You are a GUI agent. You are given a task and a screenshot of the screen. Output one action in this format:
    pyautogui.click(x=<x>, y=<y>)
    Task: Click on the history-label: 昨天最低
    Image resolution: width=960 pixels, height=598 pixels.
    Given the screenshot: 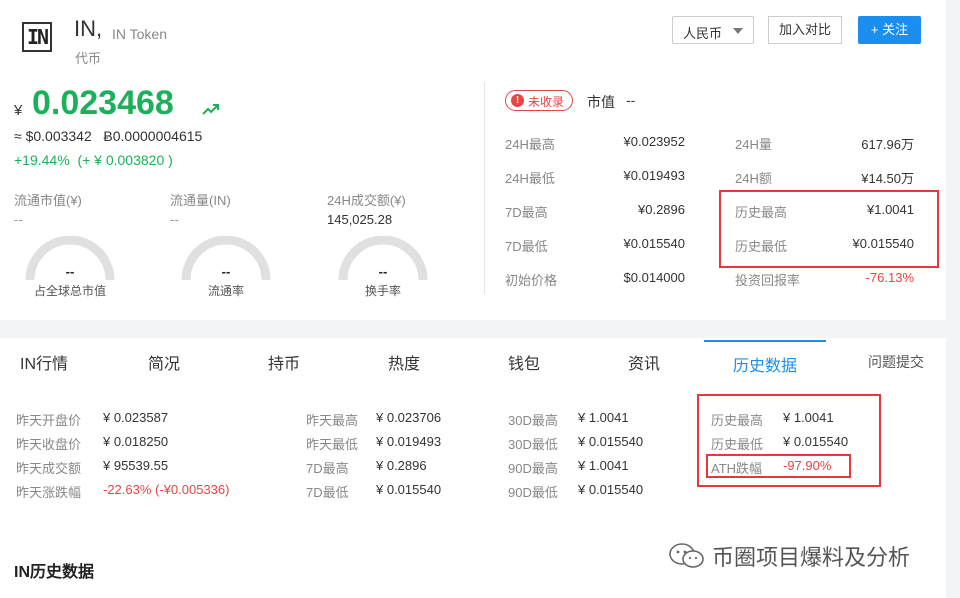 What is the action you would take?
    pyautogui.click(x=332, y=444)
    